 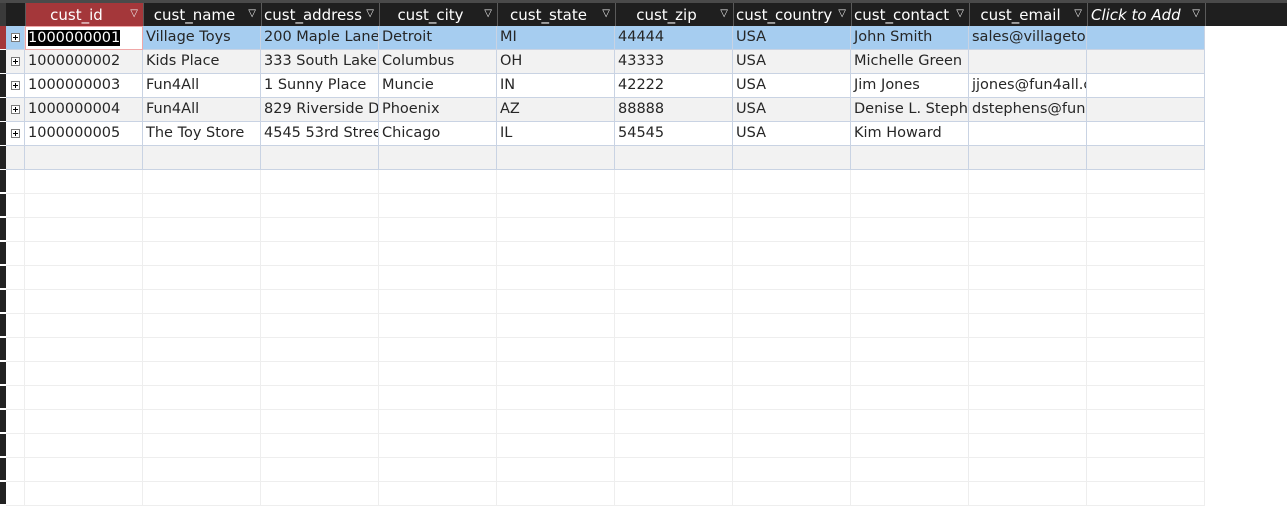 What do you see at coordinates (910, 110) in the screenshot?
I see `cell-cust-contact: Denise L. Stephens` at bounding box center [910, 110].